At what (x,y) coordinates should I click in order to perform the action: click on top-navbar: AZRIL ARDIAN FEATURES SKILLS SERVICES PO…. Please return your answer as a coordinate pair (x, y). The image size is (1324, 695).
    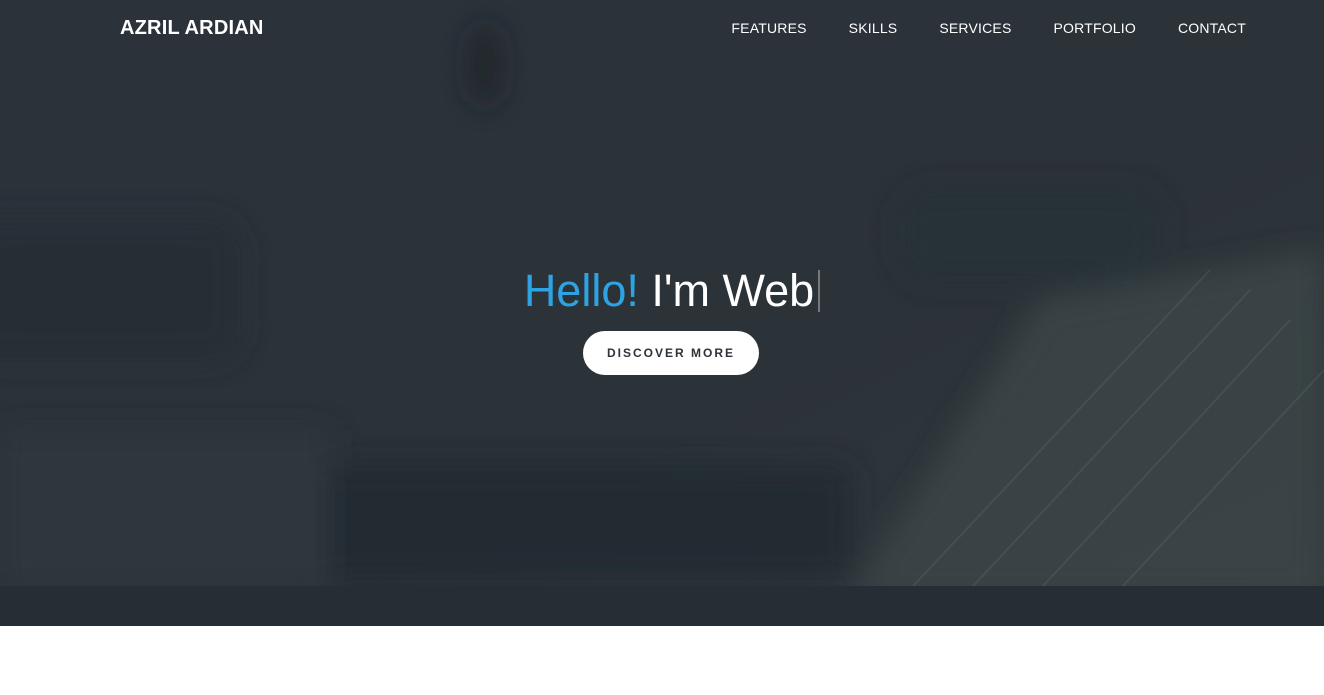
    Looking at the image, I should click on (662, 28).